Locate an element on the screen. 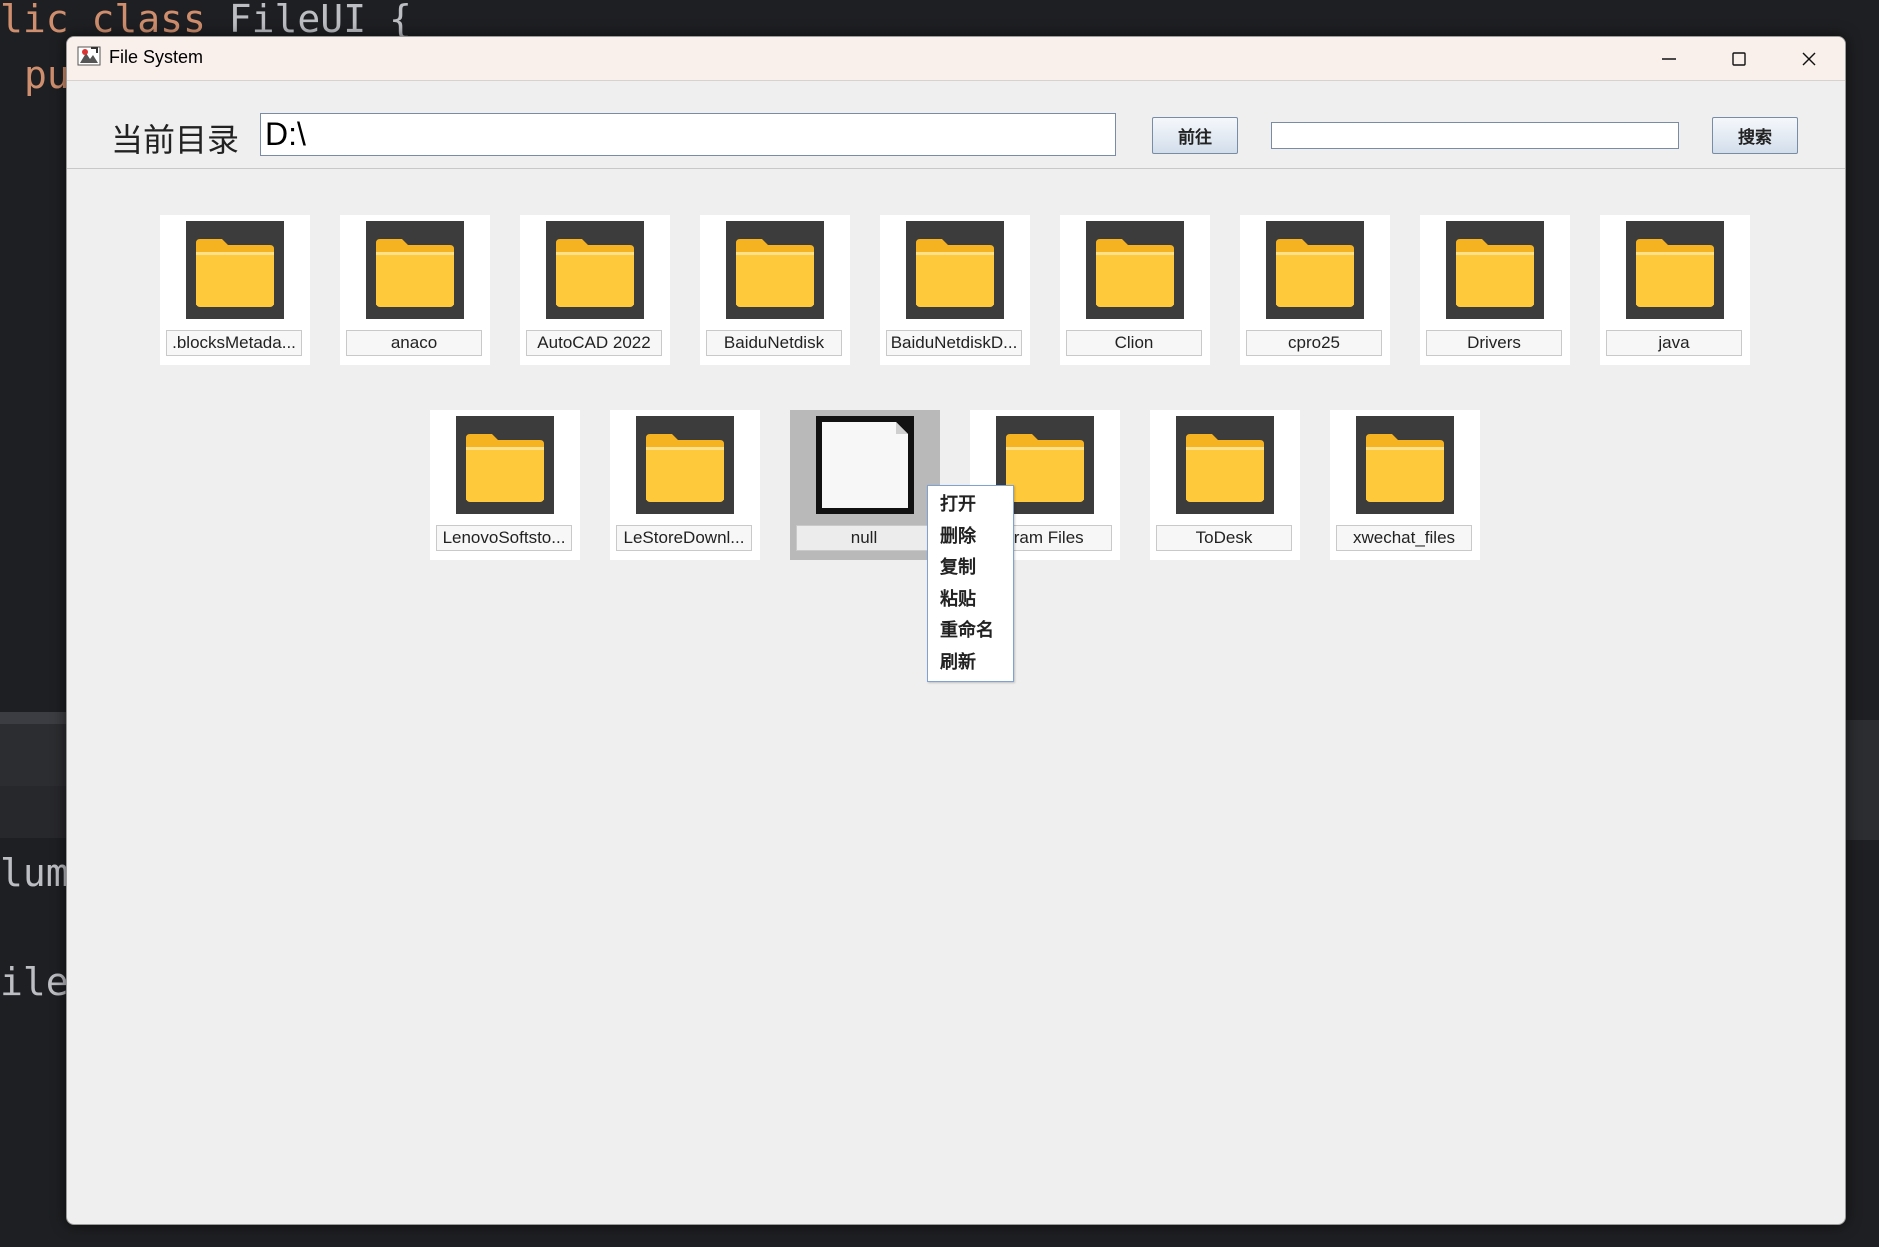  folder-tile: BaiduNetdisk is located at coordinates (775, 290).